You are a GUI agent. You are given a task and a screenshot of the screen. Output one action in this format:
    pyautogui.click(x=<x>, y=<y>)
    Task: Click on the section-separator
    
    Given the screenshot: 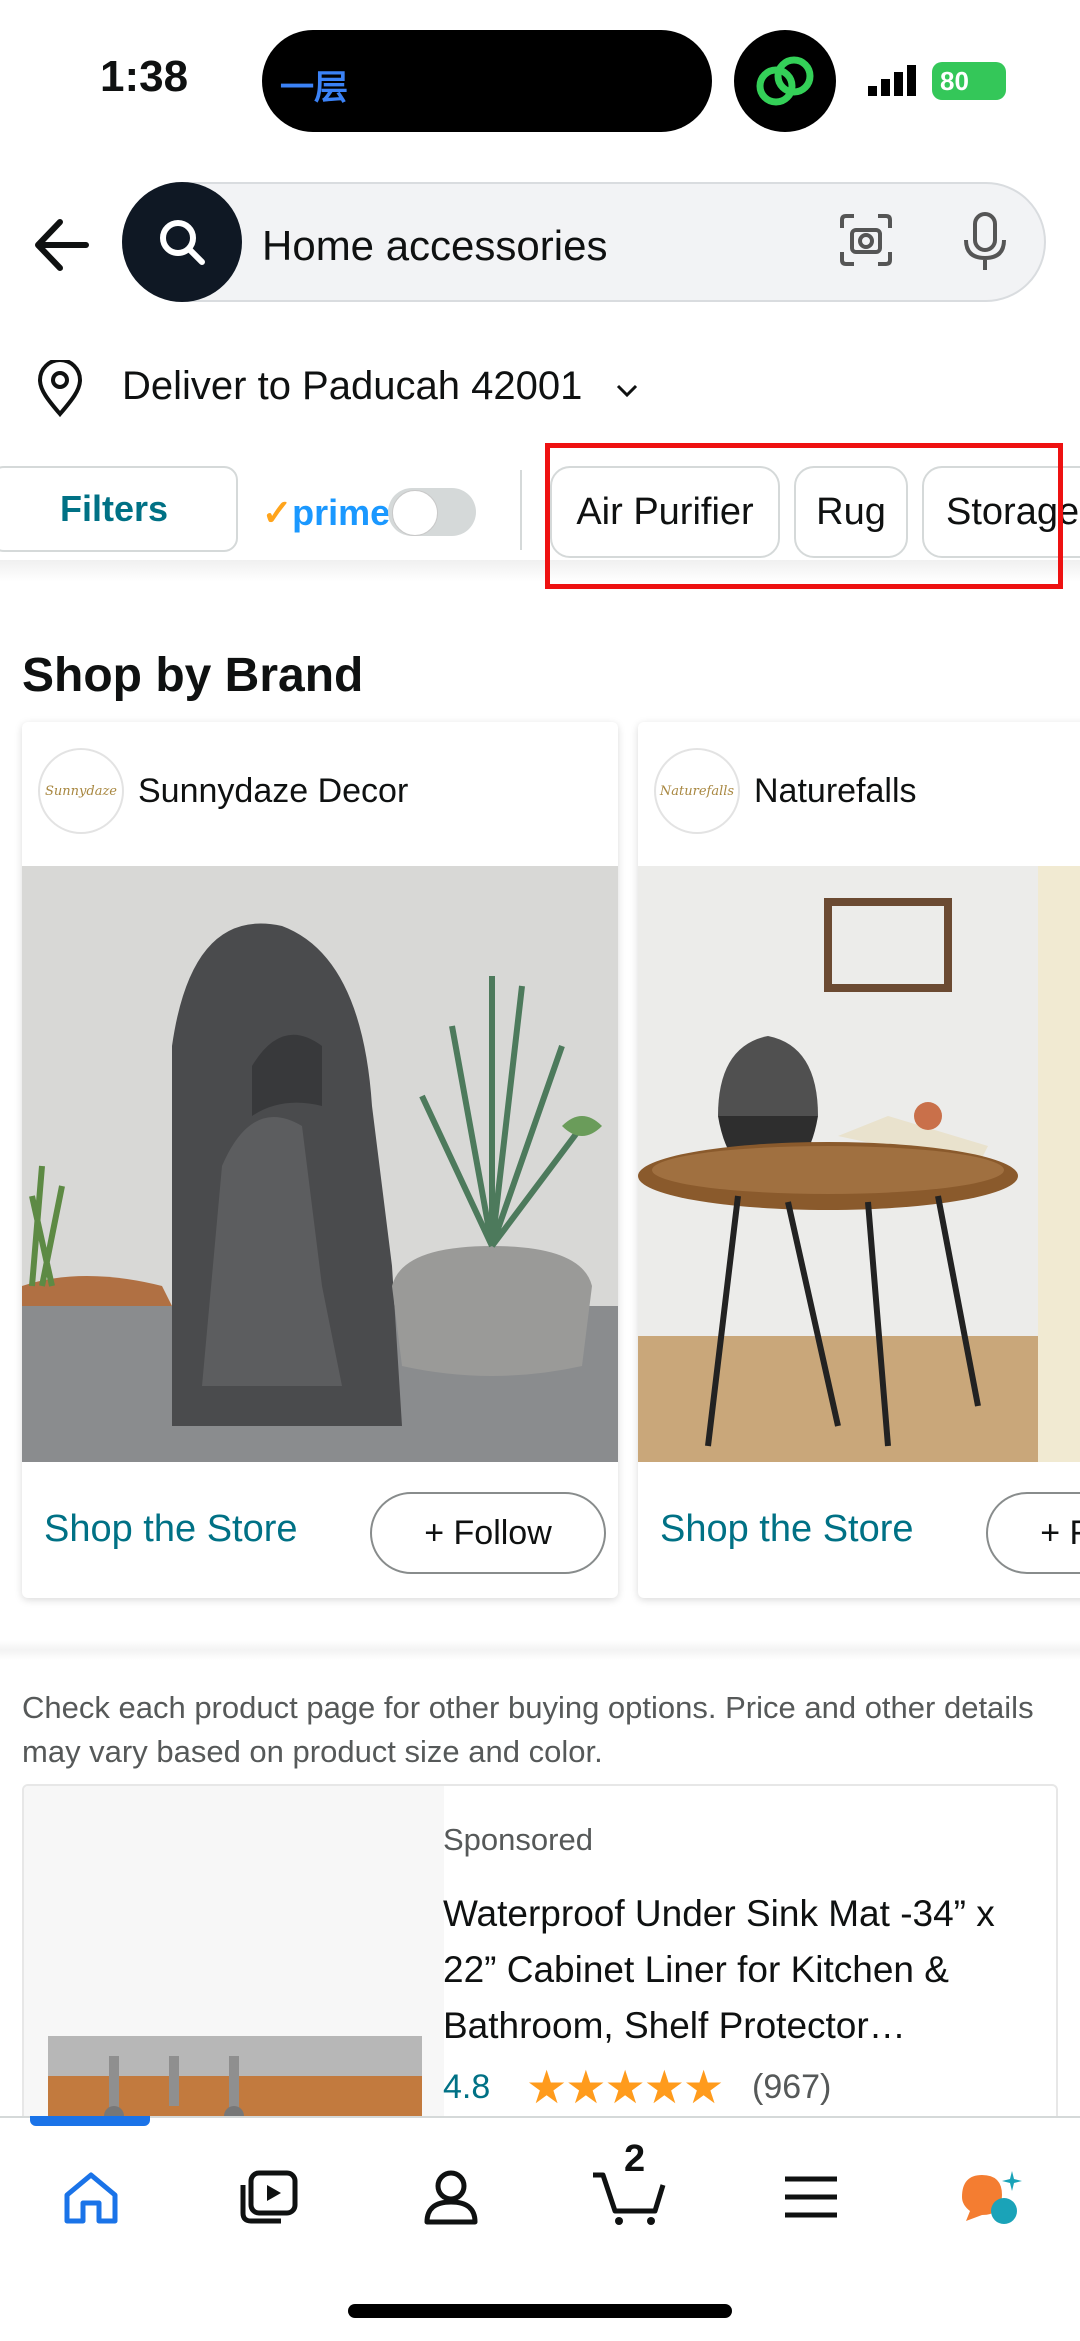 What is the action you would take?
    pyautogui.click(x=540, y=1650)
    